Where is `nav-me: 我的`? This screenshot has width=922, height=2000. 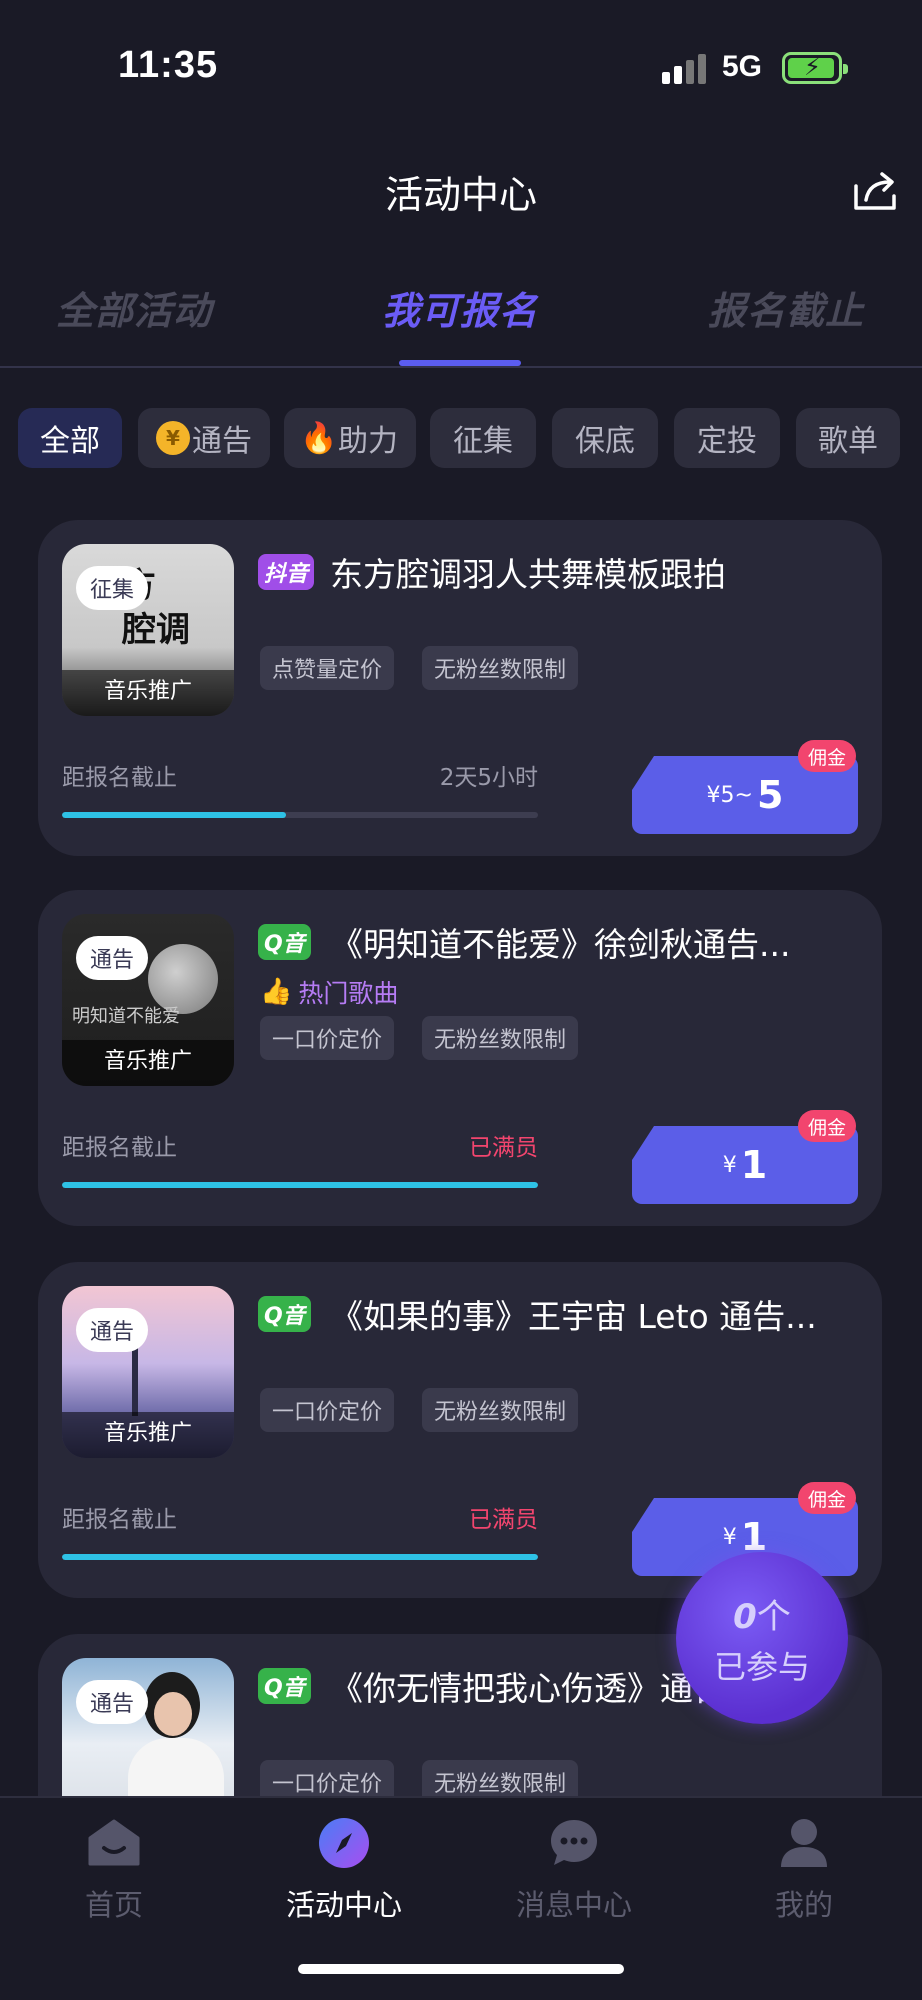 nav-me: 我的 is located at coordinates (804, 1869).